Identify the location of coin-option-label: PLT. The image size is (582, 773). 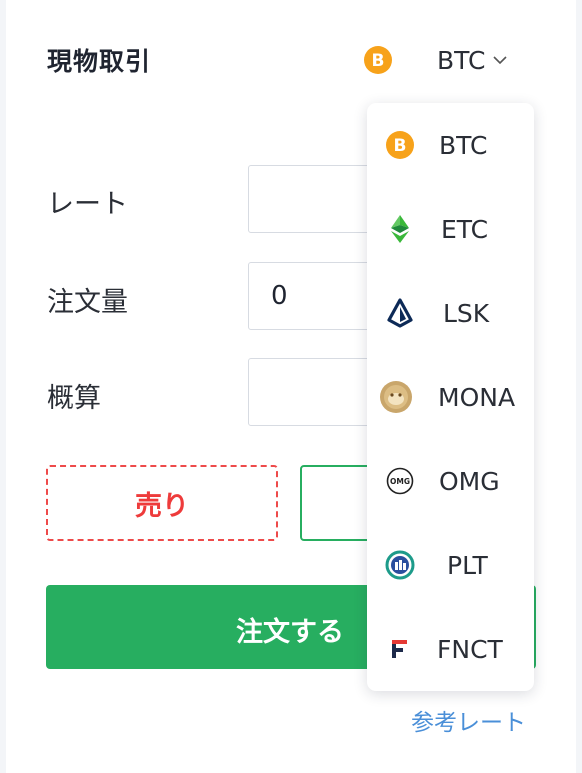
(467, 565).